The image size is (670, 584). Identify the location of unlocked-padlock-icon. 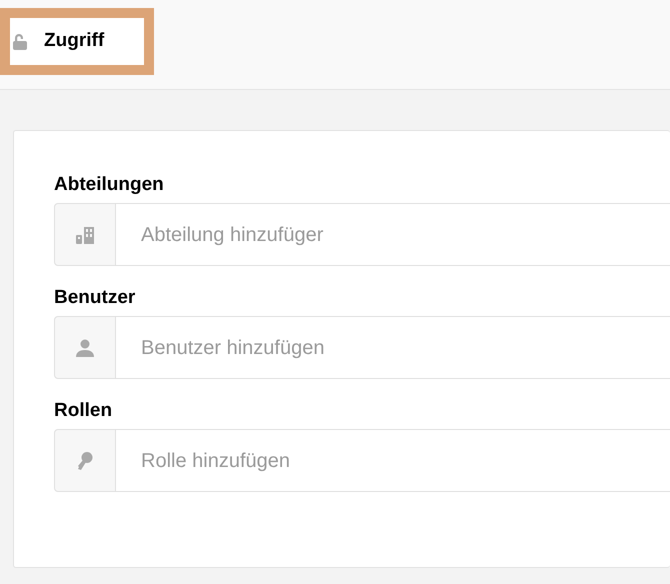
(20, 41).